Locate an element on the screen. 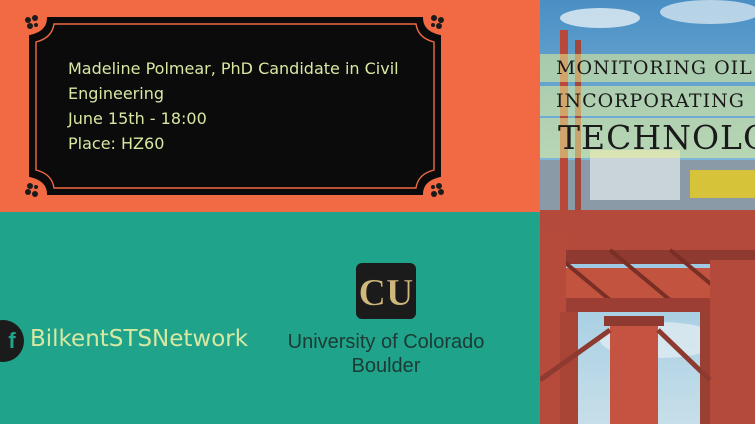 The image size is (755, 424). svg-text: CU is located at coordinates (386, 293).